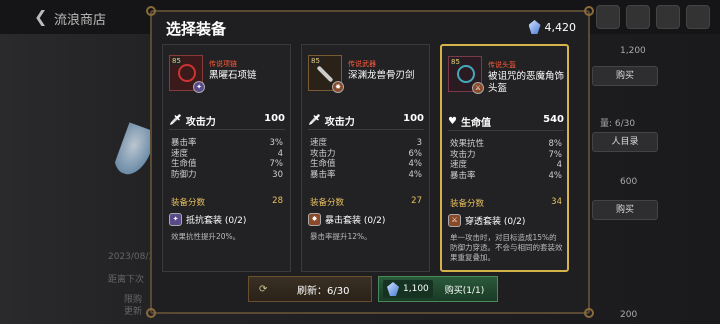  I want to click on price-value: 1,100, so click(416, 289).